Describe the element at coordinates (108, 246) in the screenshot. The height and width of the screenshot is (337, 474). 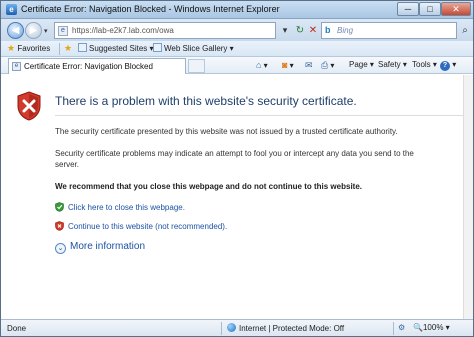
I see `more-information-label: More information` at that location.